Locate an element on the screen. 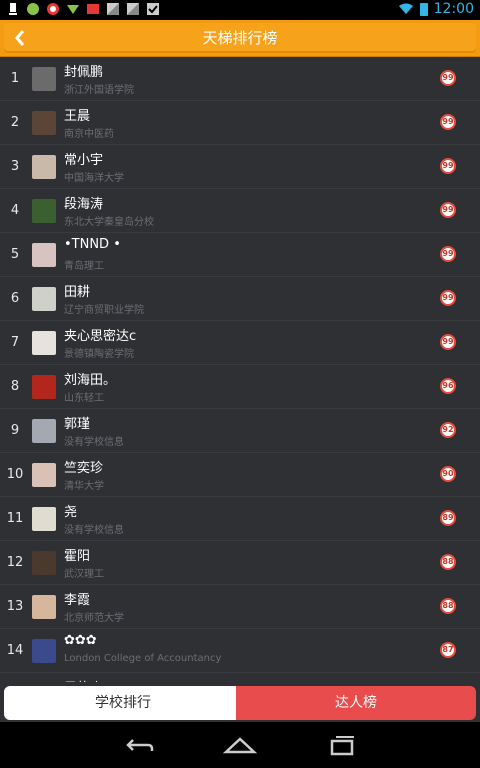 The width and height of the screenshot is (480, 768). score-badge: 89 is located at coordinates (448, 518).